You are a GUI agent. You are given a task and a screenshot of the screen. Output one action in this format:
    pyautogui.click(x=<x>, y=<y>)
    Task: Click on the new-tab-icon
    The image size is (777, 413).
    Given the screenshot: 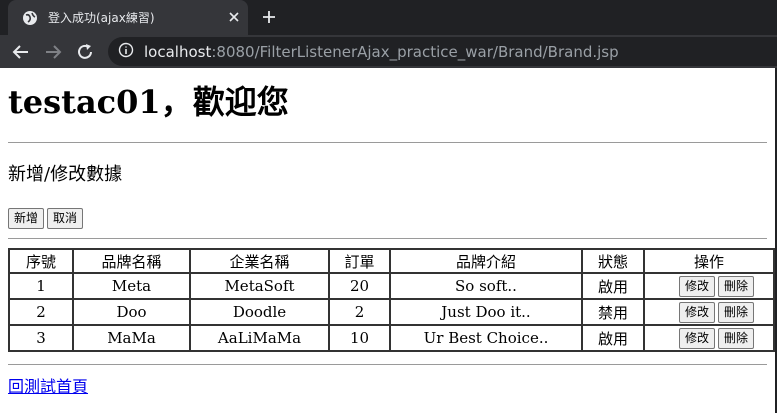 What is the action you would take?
    pyautogui.click(x=269, y=17)
    